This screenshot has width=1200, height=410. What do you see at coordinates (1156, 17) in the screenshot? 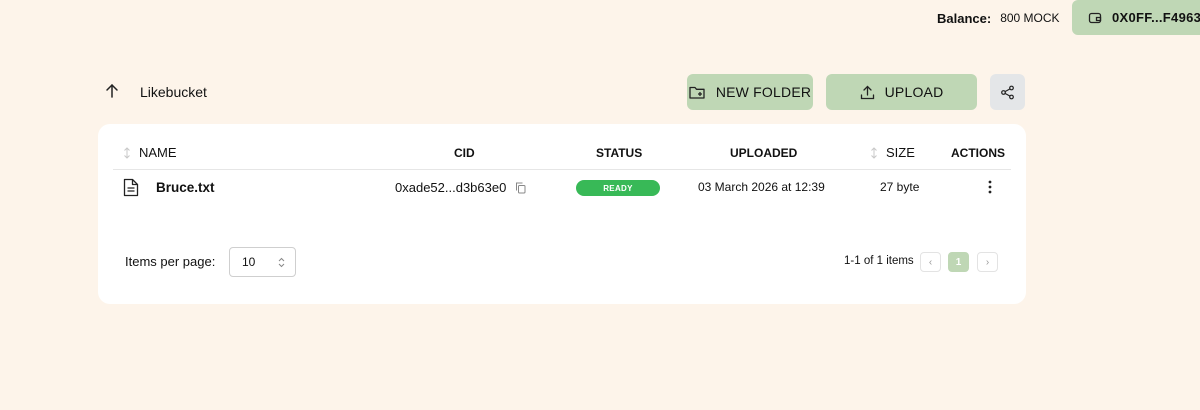
I see `wallet-address: 0X0FF...F4963` at bounding box center [1156, 17].